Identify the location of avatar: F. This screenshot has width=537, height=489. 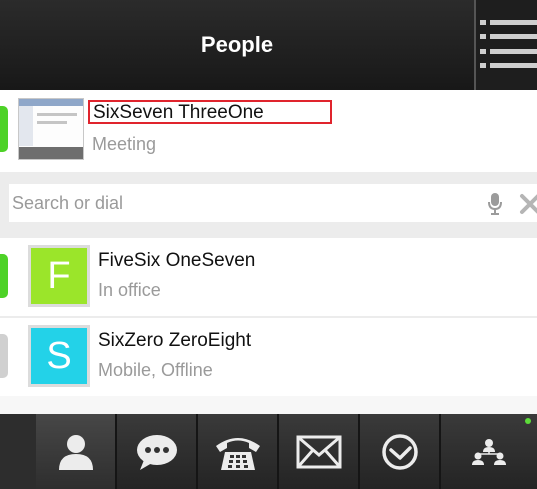
(59, 276).